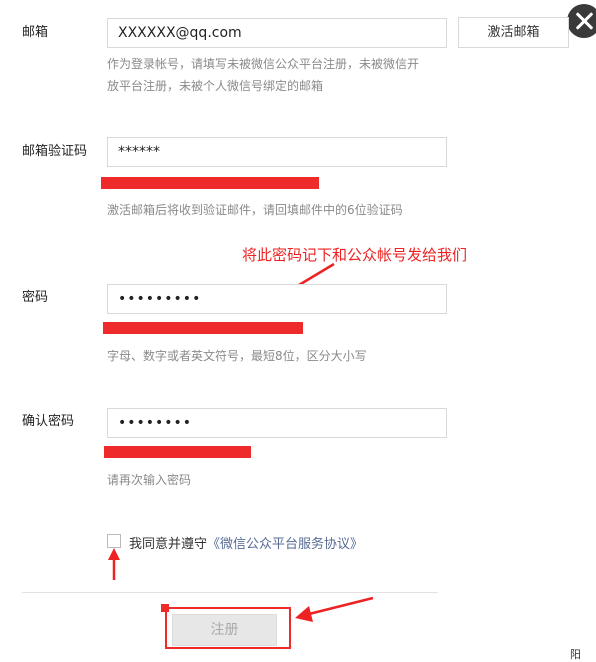 This screenshot has width=596, height=662. Describe the element at coordinates (237, 356) in the screenshot. I see `password-hint: 字母、数字或者英文符号，最短8位，区分大小写` at that location.